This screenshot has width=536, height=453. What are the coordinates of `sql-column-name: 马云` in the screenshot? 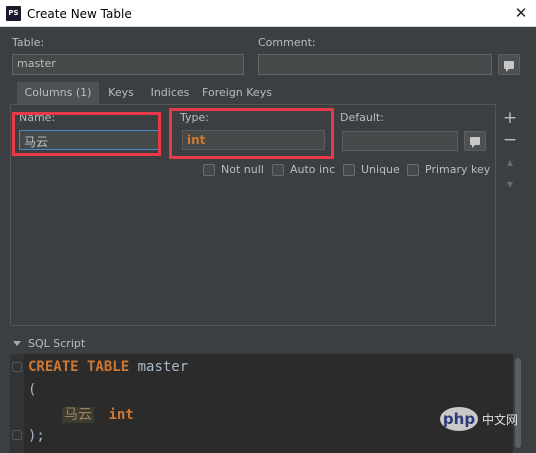 It's located at (78, 415).